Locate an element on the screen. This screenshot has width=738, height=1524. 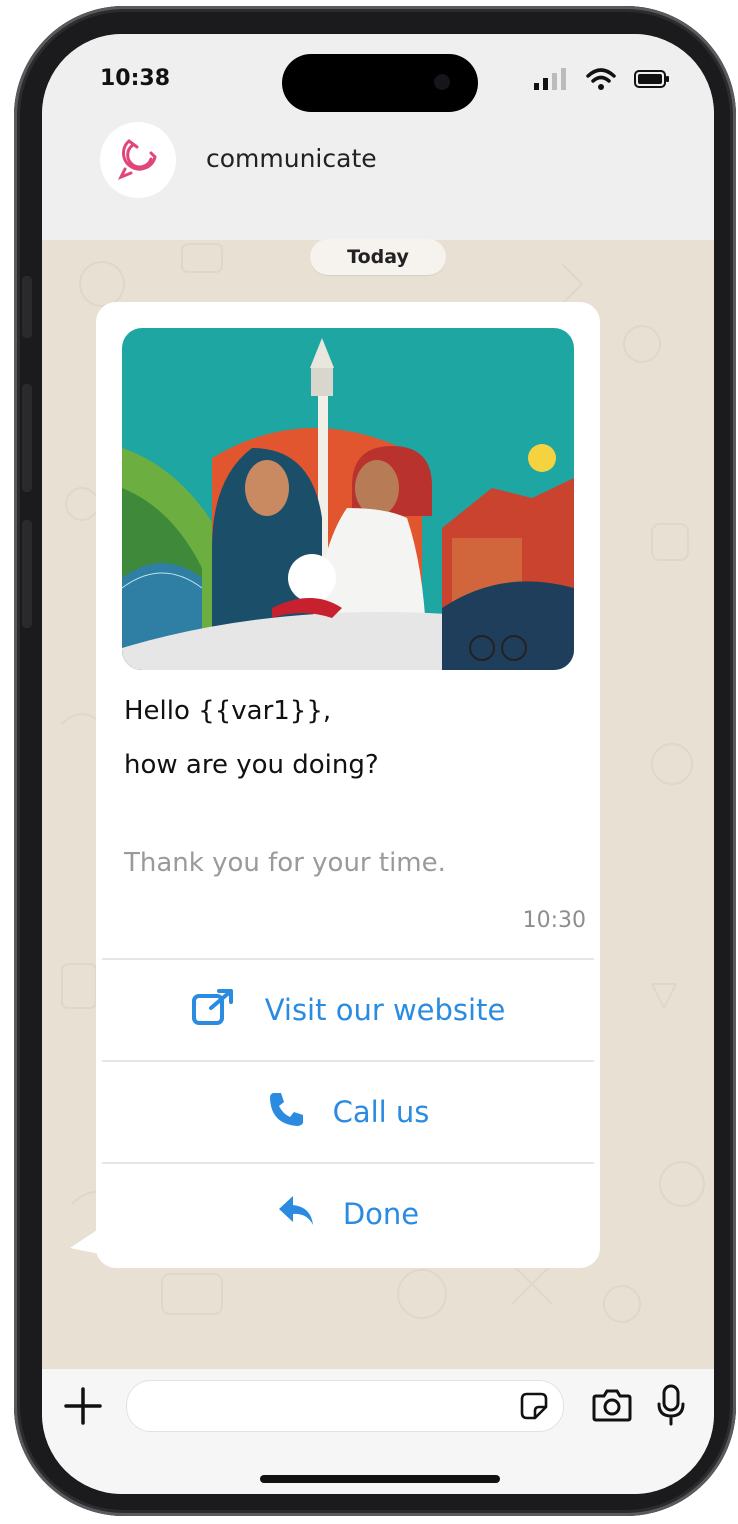
status-icons is located at coordinates (602, 81).